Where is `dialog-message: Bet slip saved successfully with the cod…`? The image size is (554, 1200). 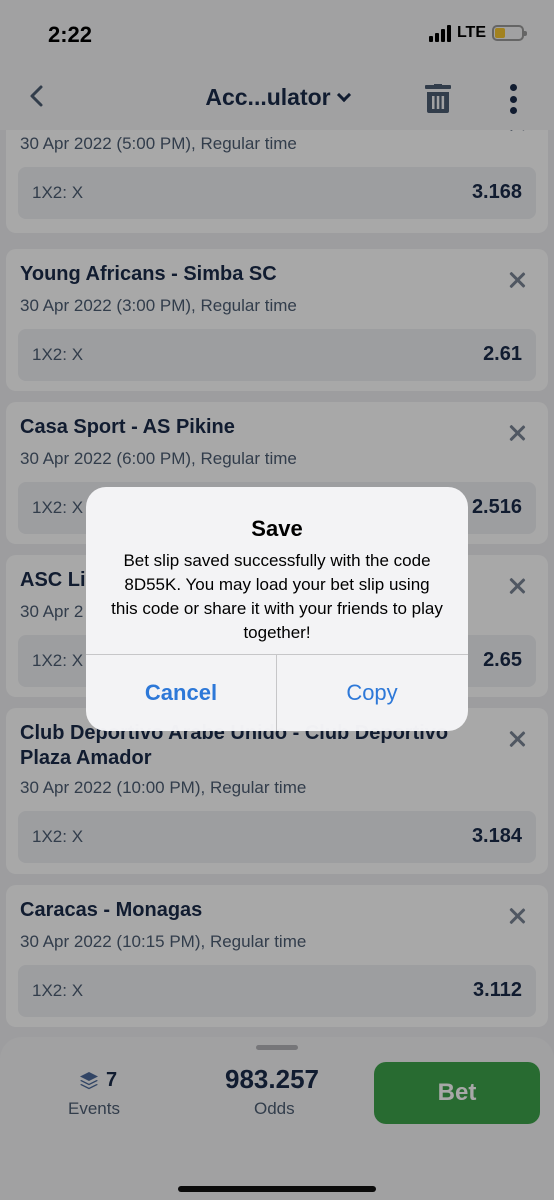
dialog-message: Bet slip saved successfully with the cod… is located at coordinates (277, 596).